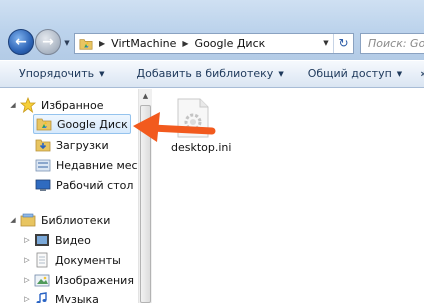  I want to click on nav-item-label: Изображения, so click(94, 280).